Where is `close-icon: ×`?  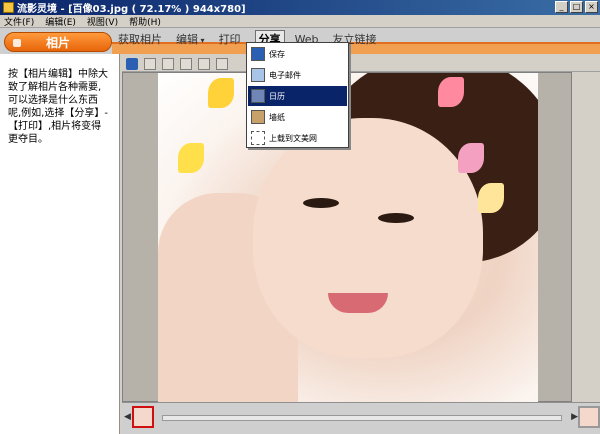
close-icon: × is located at coordinates (591, 7).